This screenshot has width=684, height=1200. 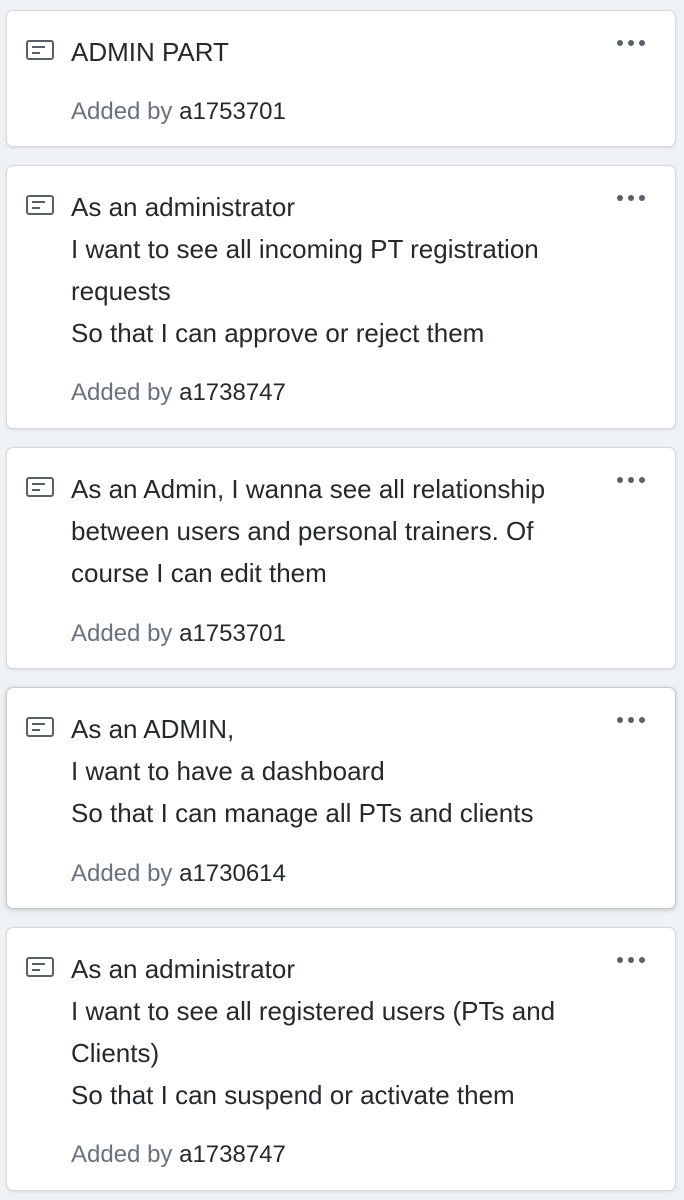 I want to click on note-line: I want to have a dashboard, so click(x=228, y=771).